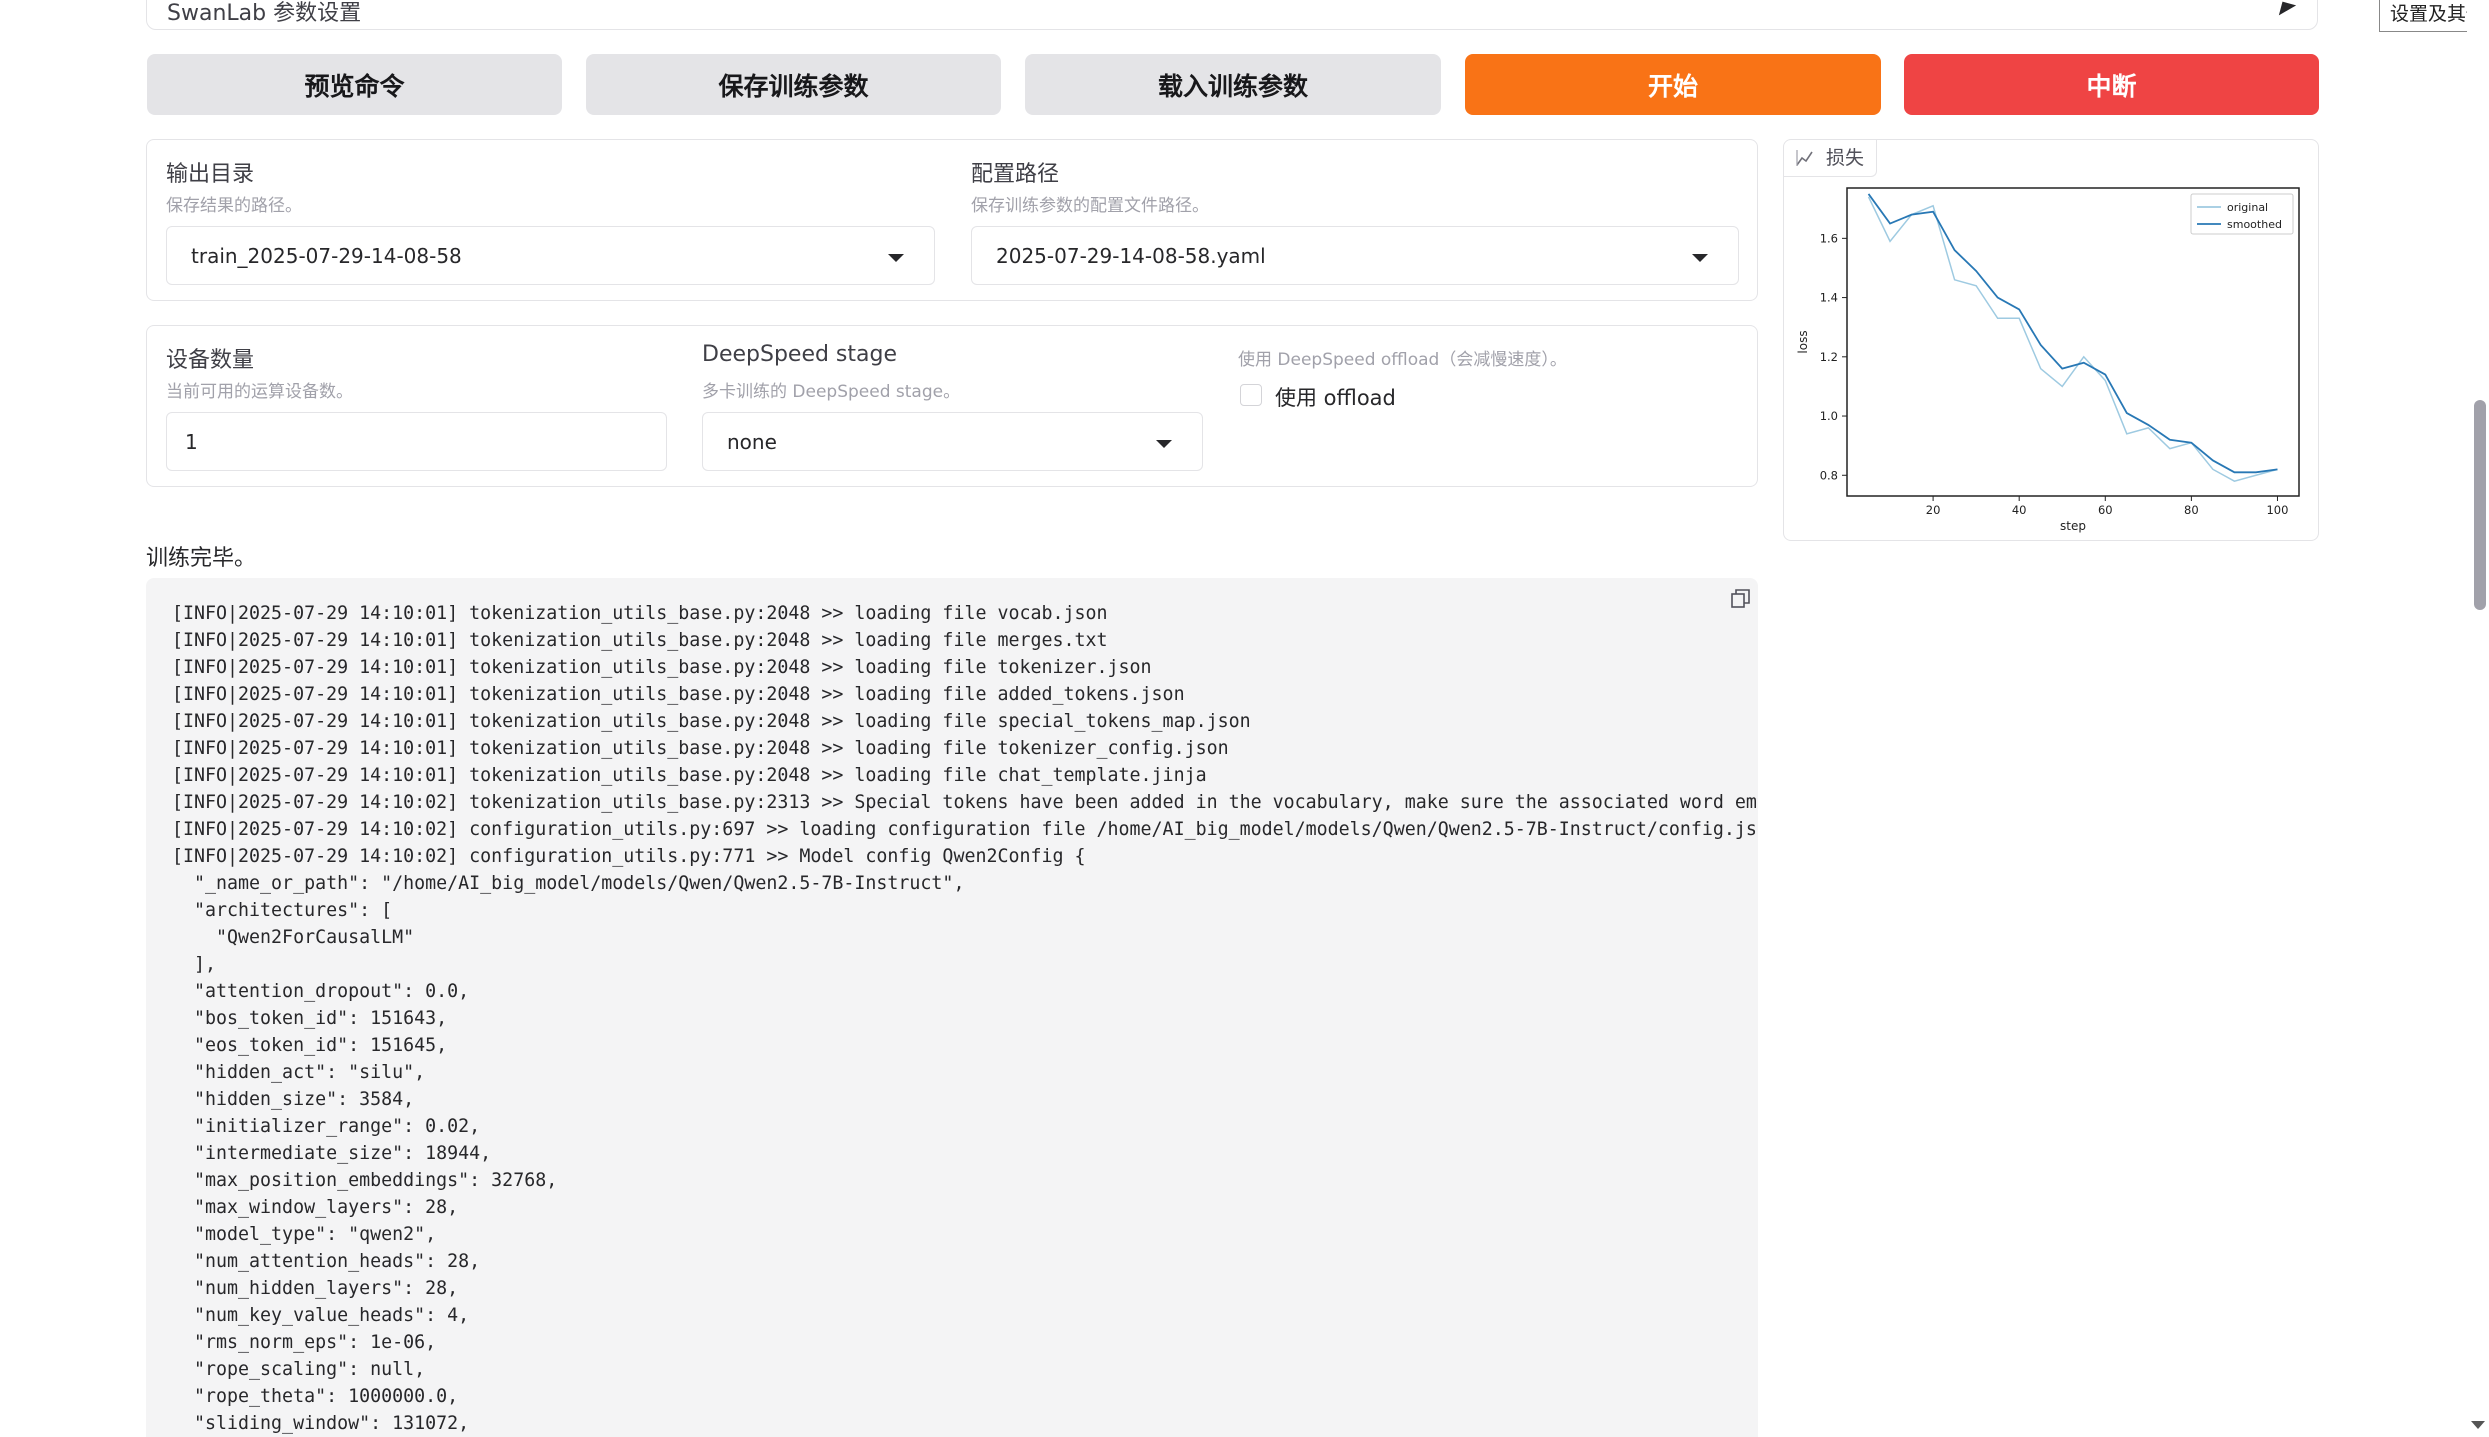 Image resolution: width=2489 pixels, height=1437 pixels. What do you see at coordinates (1803, 341) in the screenshot?
I see `y-axis-label: loss` at bounding box center [1803, 341].